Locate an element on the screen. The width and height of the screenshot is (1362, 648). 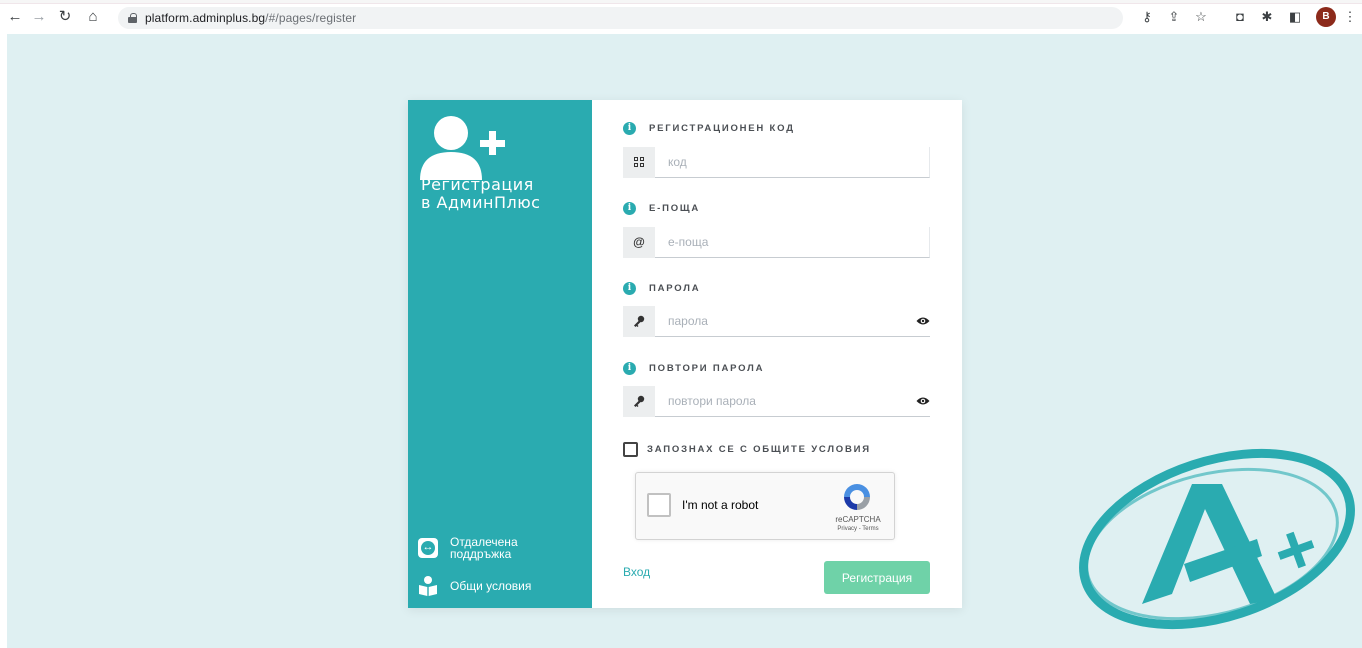
repeat-password-field is located at coordinates (776, 401).